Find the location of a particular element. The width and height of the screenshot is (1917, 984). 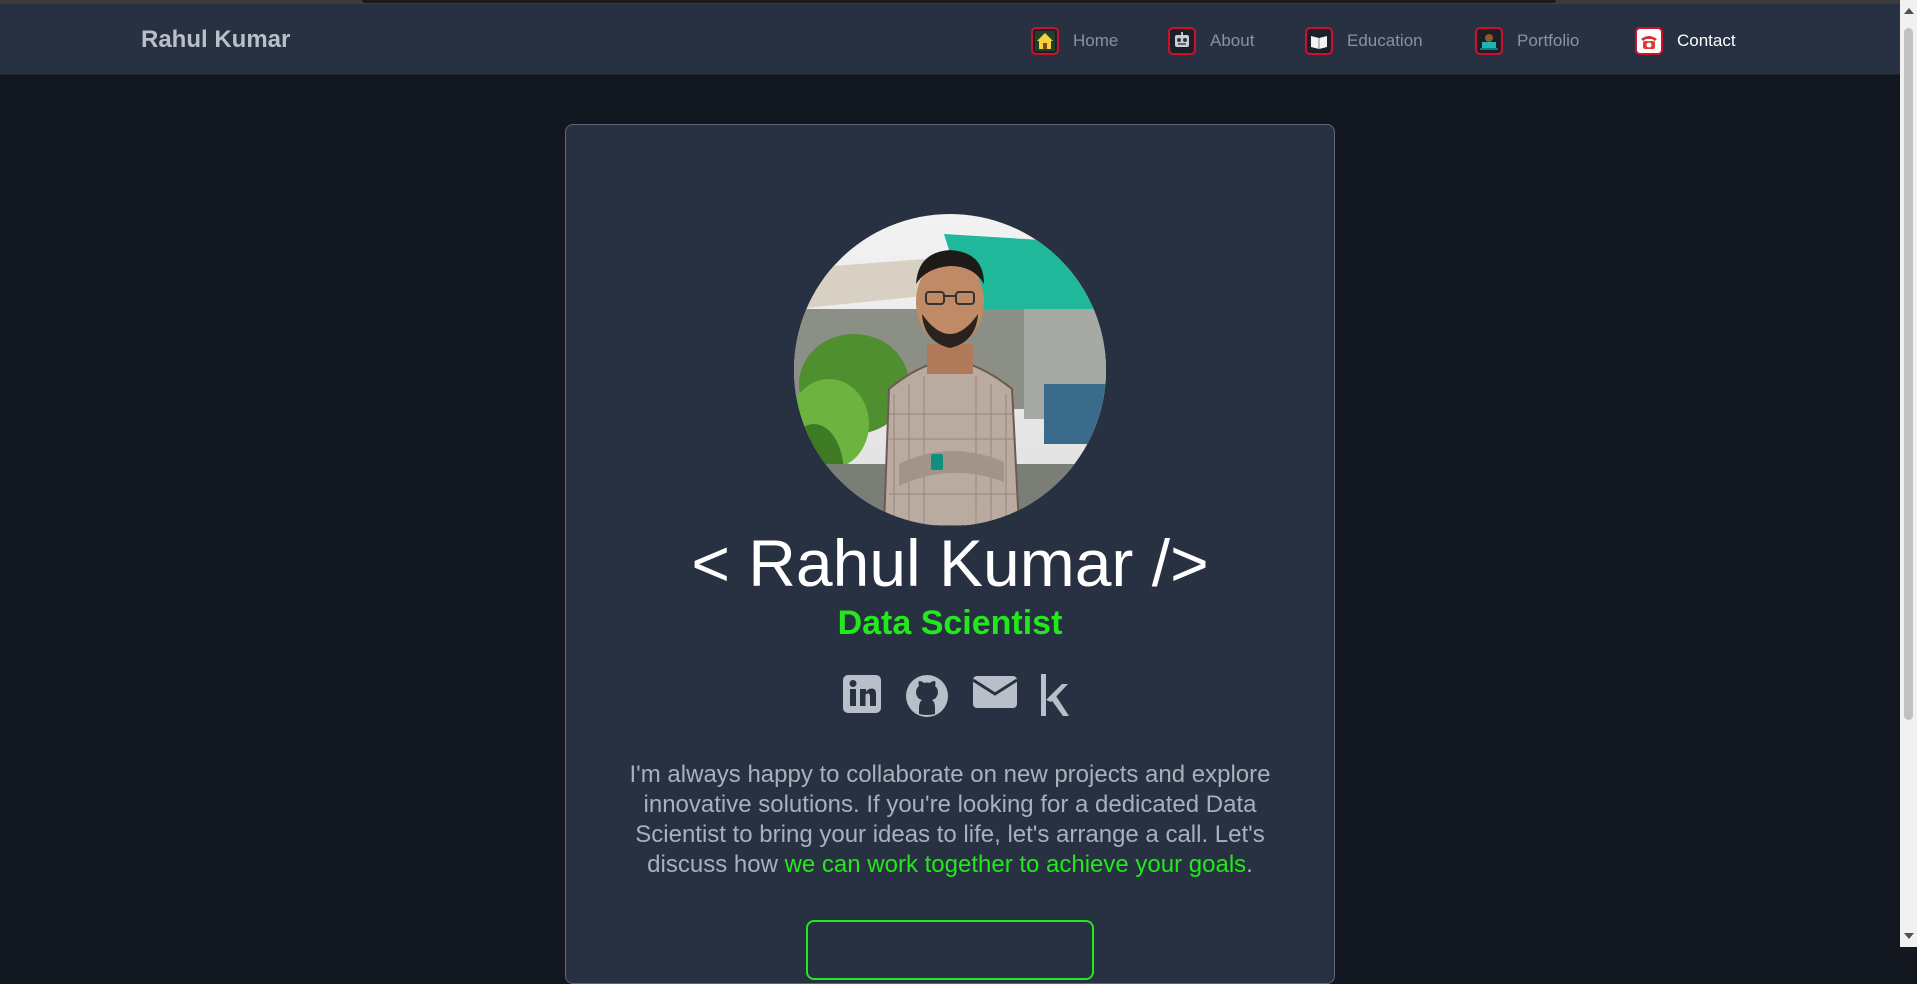

nav-label-education: Education is located at coordinates (1385, 40).